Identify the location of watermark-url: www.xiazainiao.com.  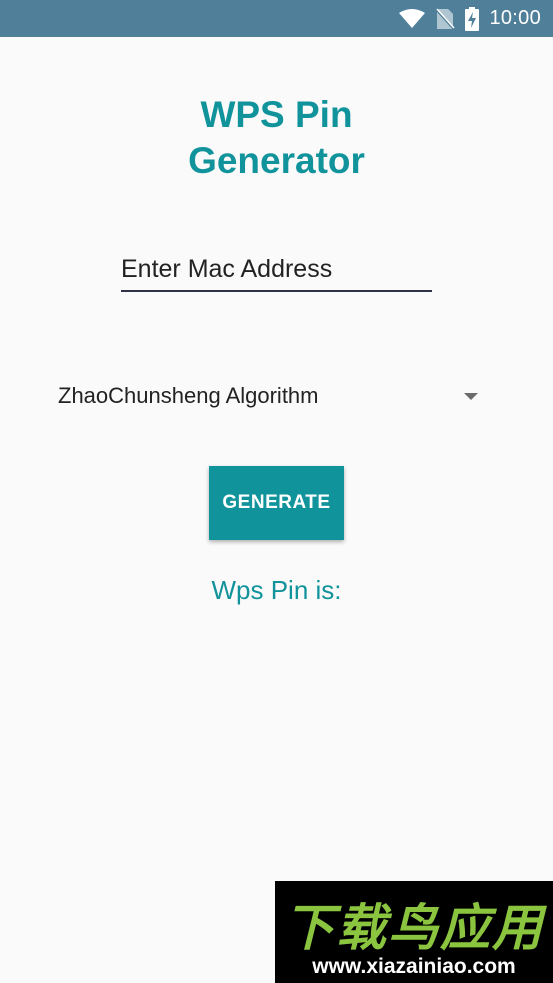
(414, 966).